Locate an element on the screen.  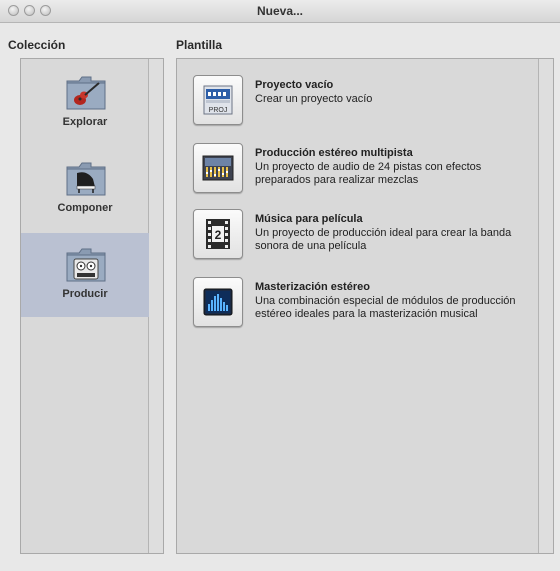
collection-heading: Colección is located at coordinates (37, 45).